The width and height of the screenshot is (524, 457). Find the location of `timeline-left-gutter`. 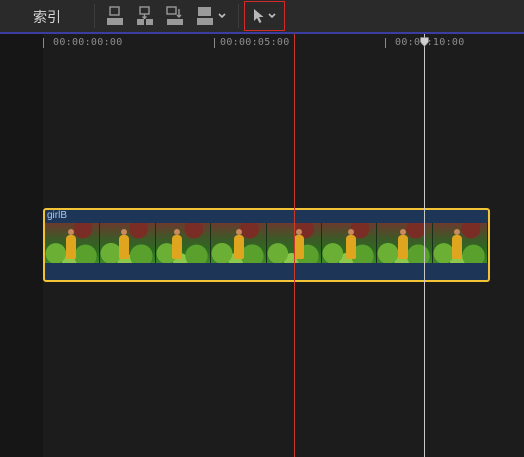

timeline-left-gutter is located at coordinates (21, 245).